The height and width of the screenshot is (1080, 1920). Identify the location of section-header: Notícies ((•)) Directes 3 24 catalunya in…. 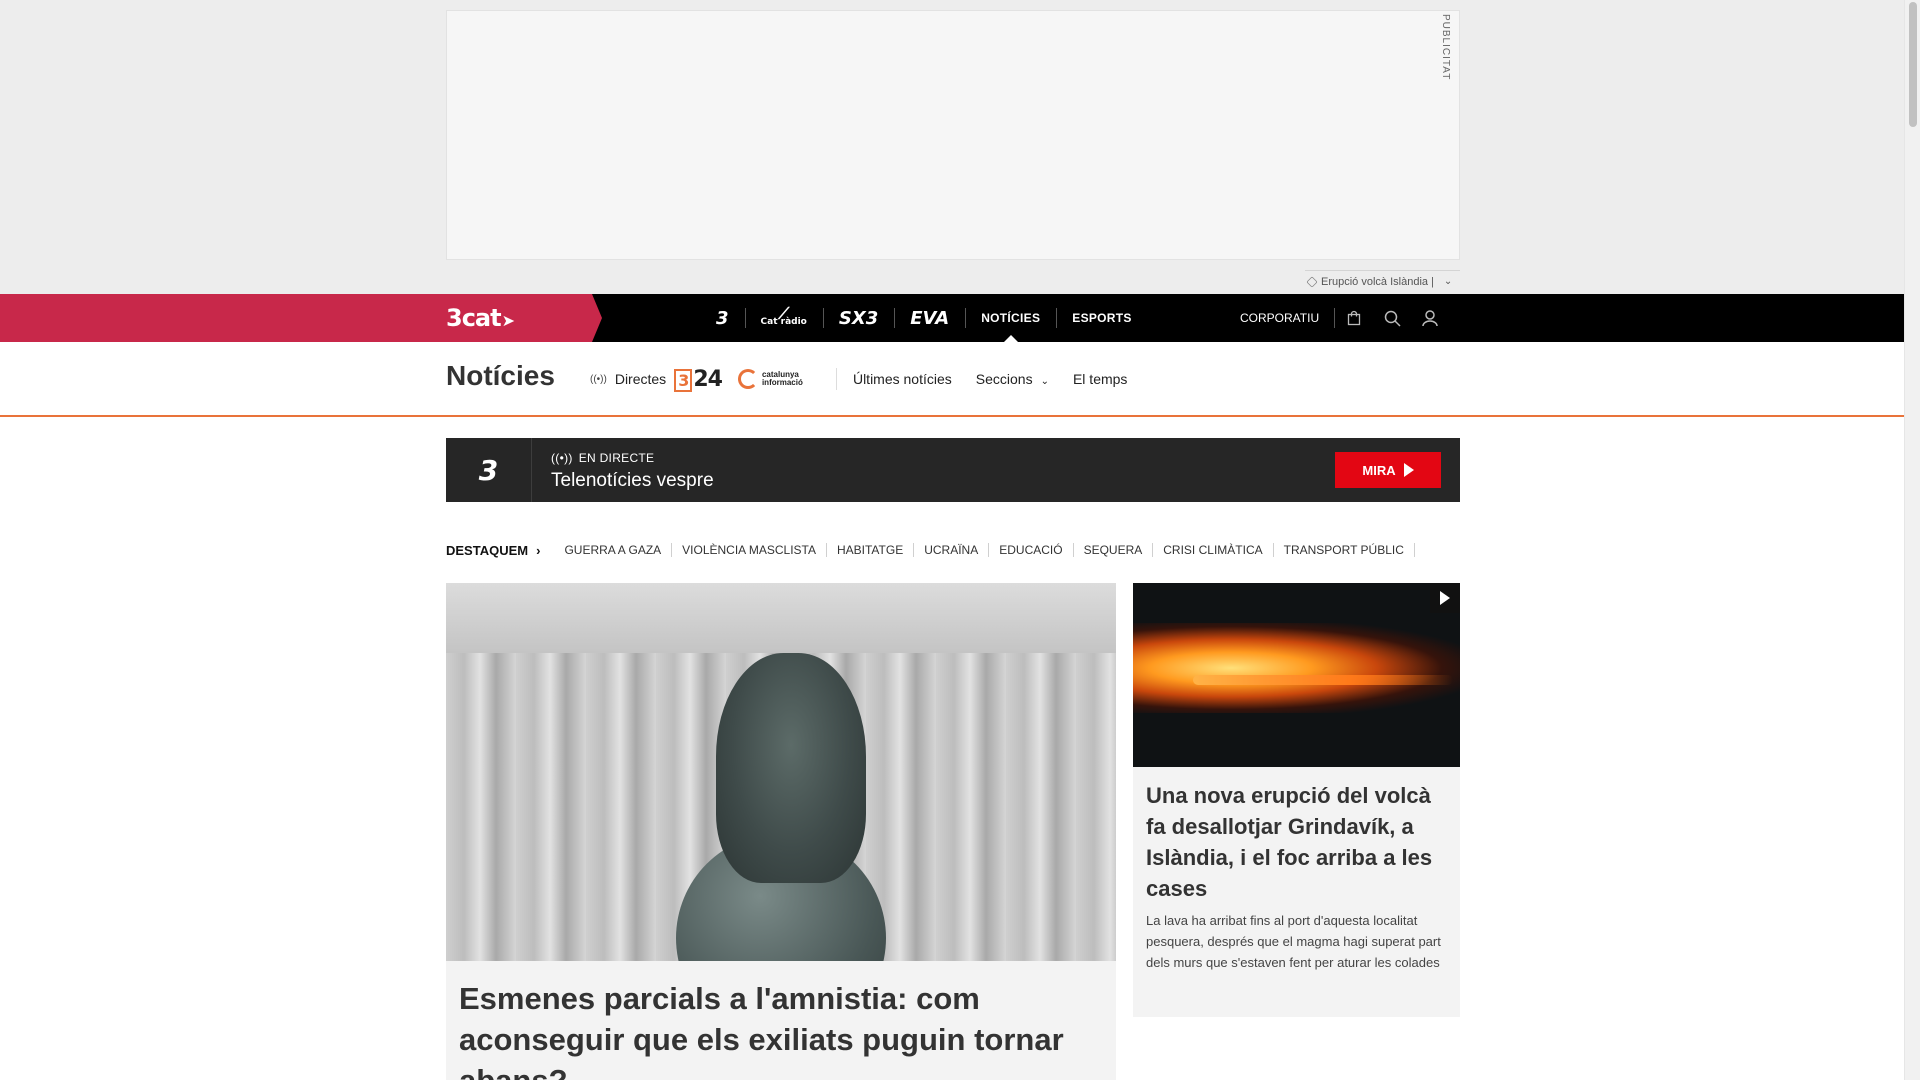
(952, 379).